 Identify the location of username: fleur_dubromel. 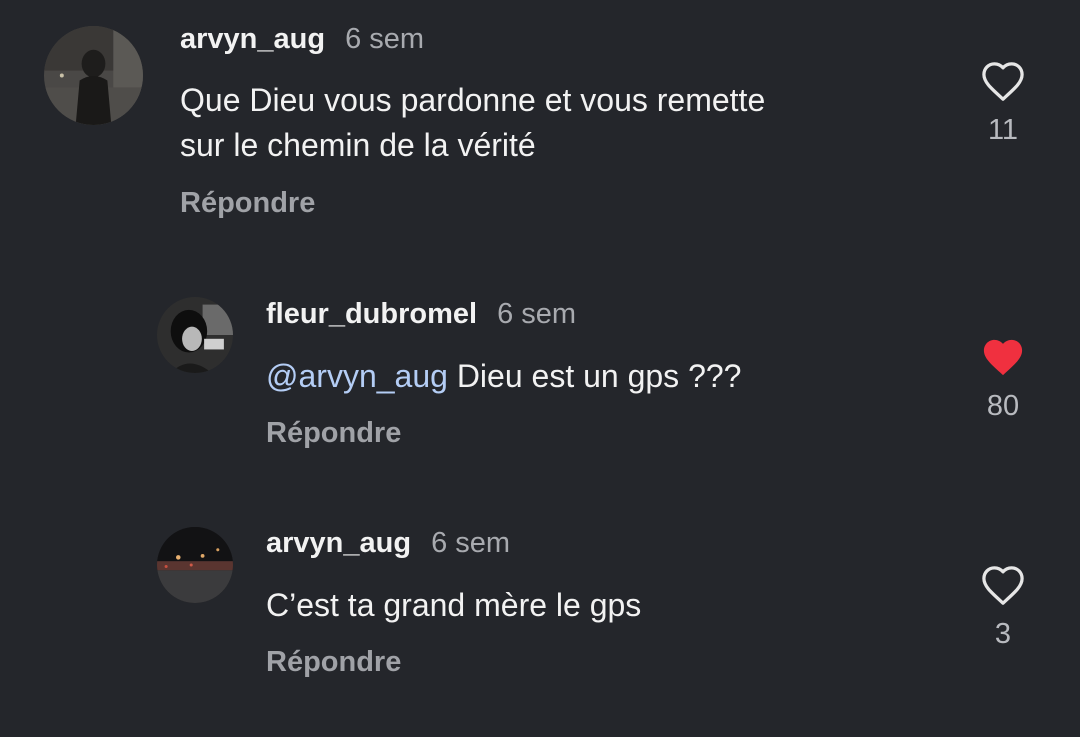
(371, 314).